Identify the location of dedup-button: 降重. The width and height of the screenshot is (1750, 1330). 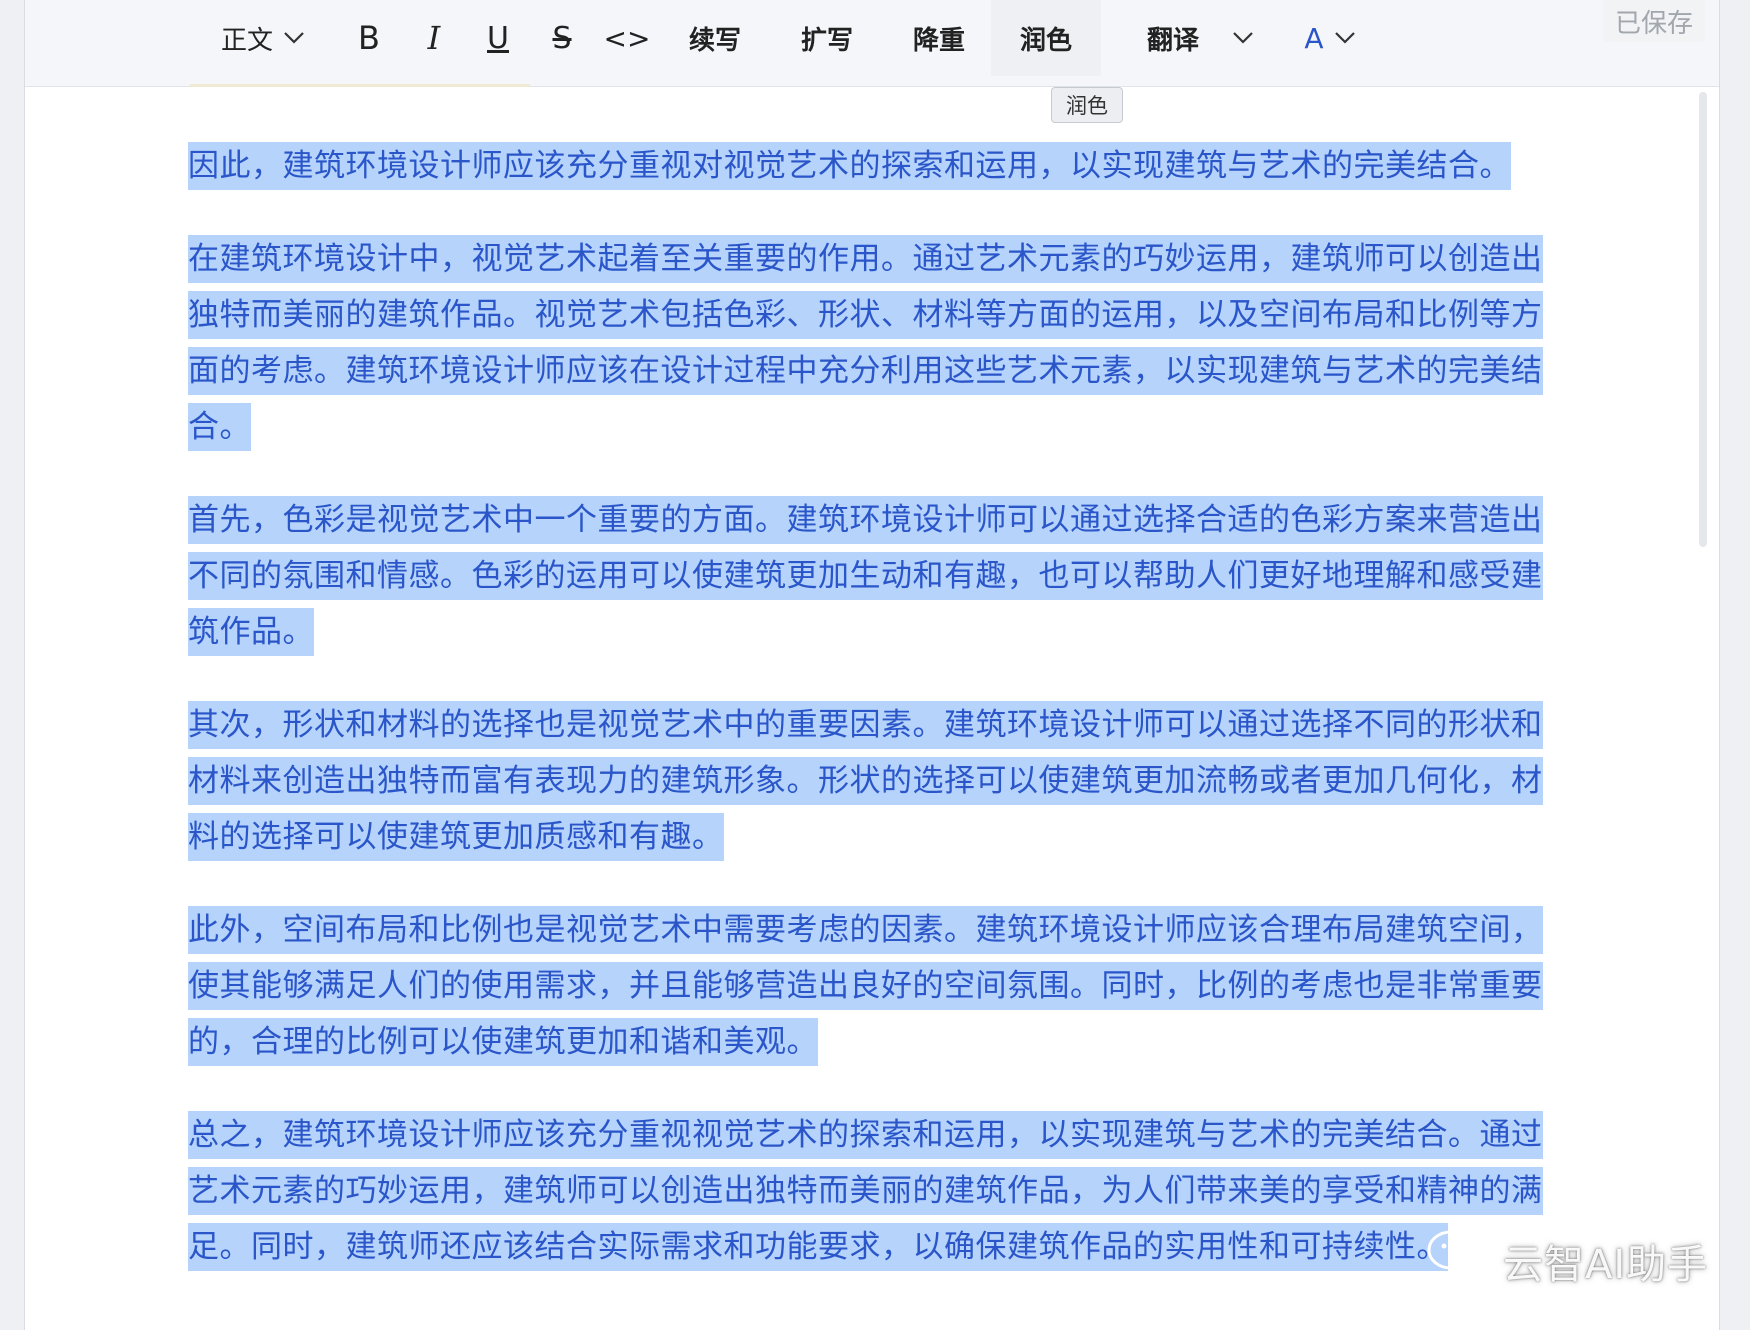
(939, 38).